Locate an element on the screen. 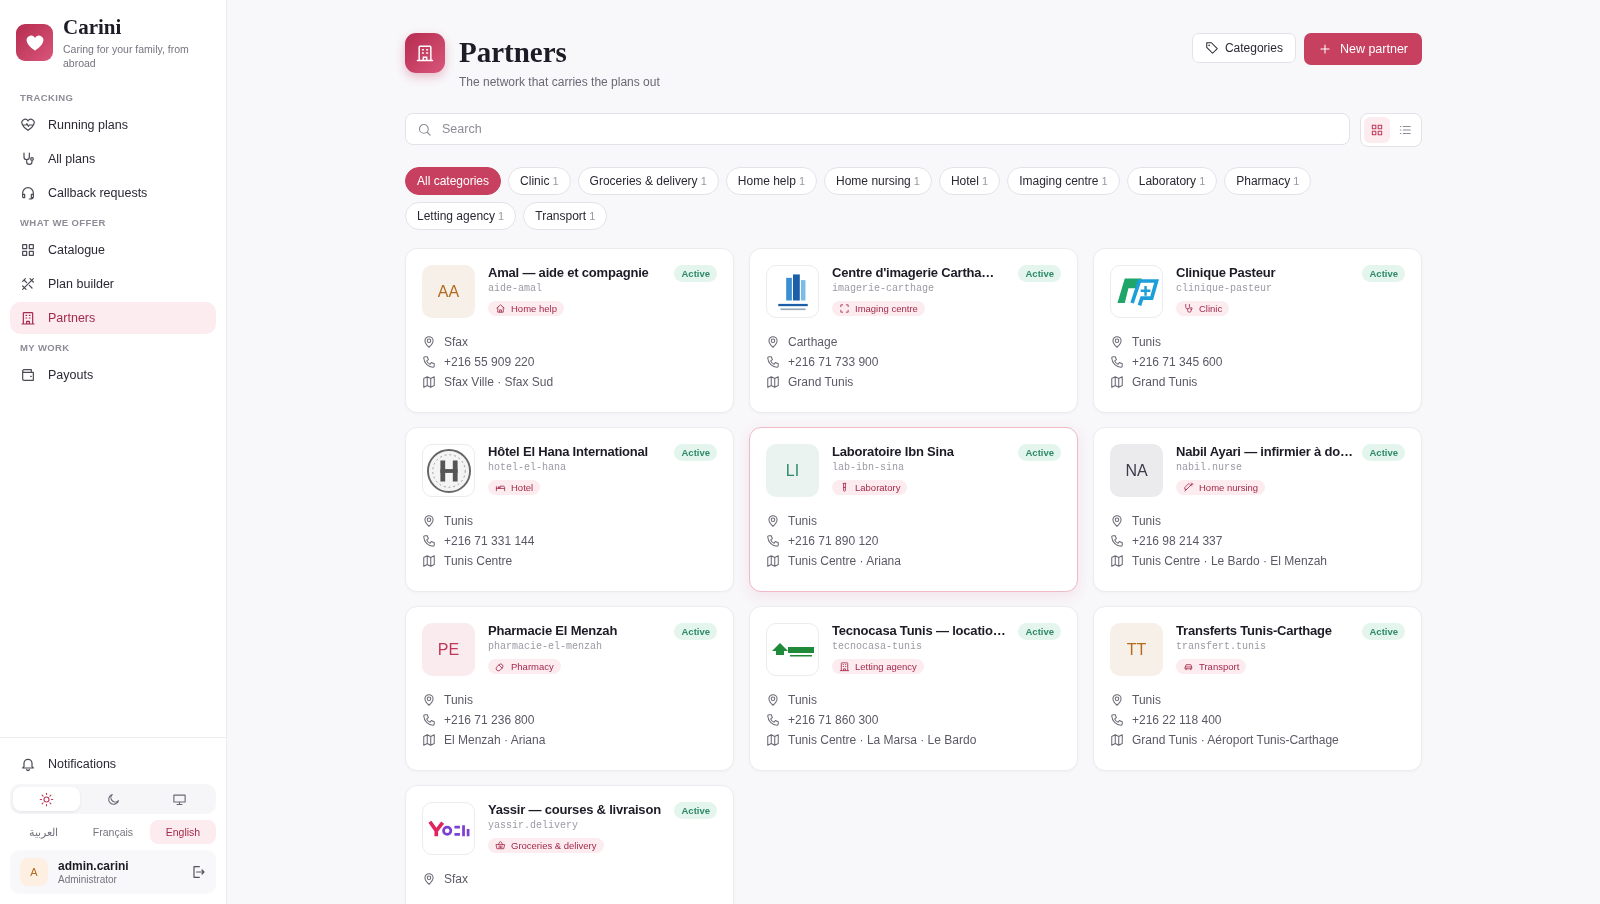 The image size is (1600, 904). filter-chip: Home nursing 1 is located at coordinates (878, 181).